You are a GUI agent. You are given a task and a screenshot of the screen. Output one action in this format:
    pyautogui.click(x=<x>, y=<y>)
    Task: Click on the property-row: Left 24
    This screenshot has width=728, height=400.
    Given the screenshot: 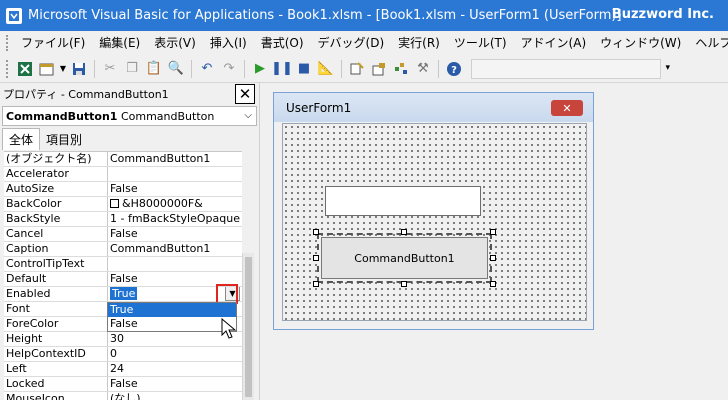 What is the action you would take?
    pyautogui.click(x=123, y=369)
    